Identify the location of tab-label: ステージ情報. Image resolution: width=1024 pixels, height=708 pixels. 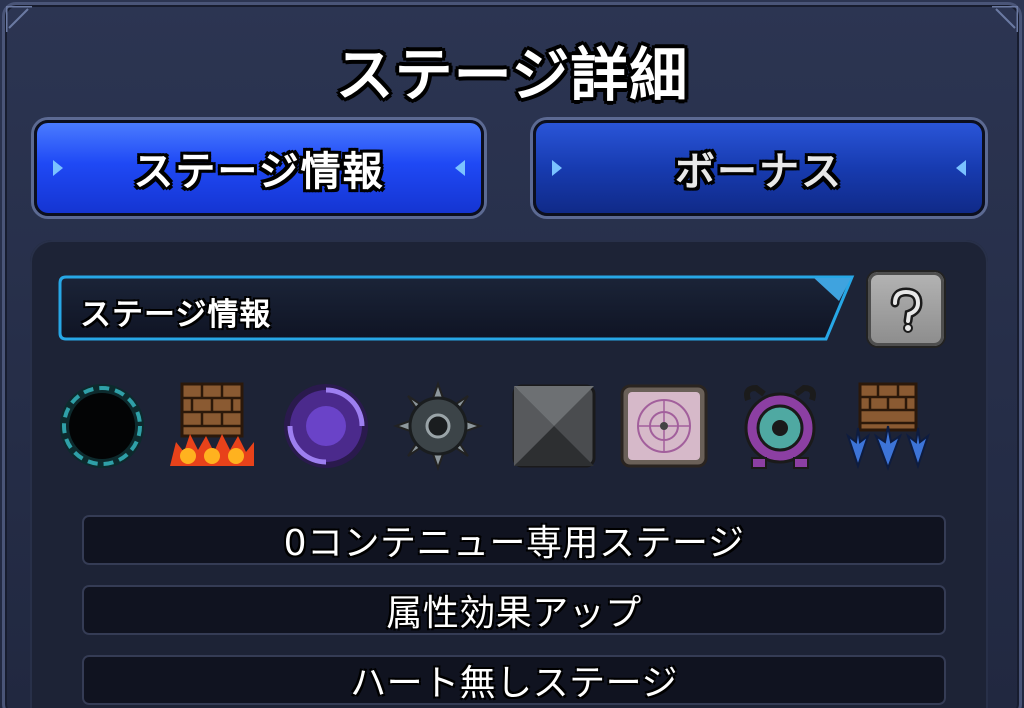
(259, 172).